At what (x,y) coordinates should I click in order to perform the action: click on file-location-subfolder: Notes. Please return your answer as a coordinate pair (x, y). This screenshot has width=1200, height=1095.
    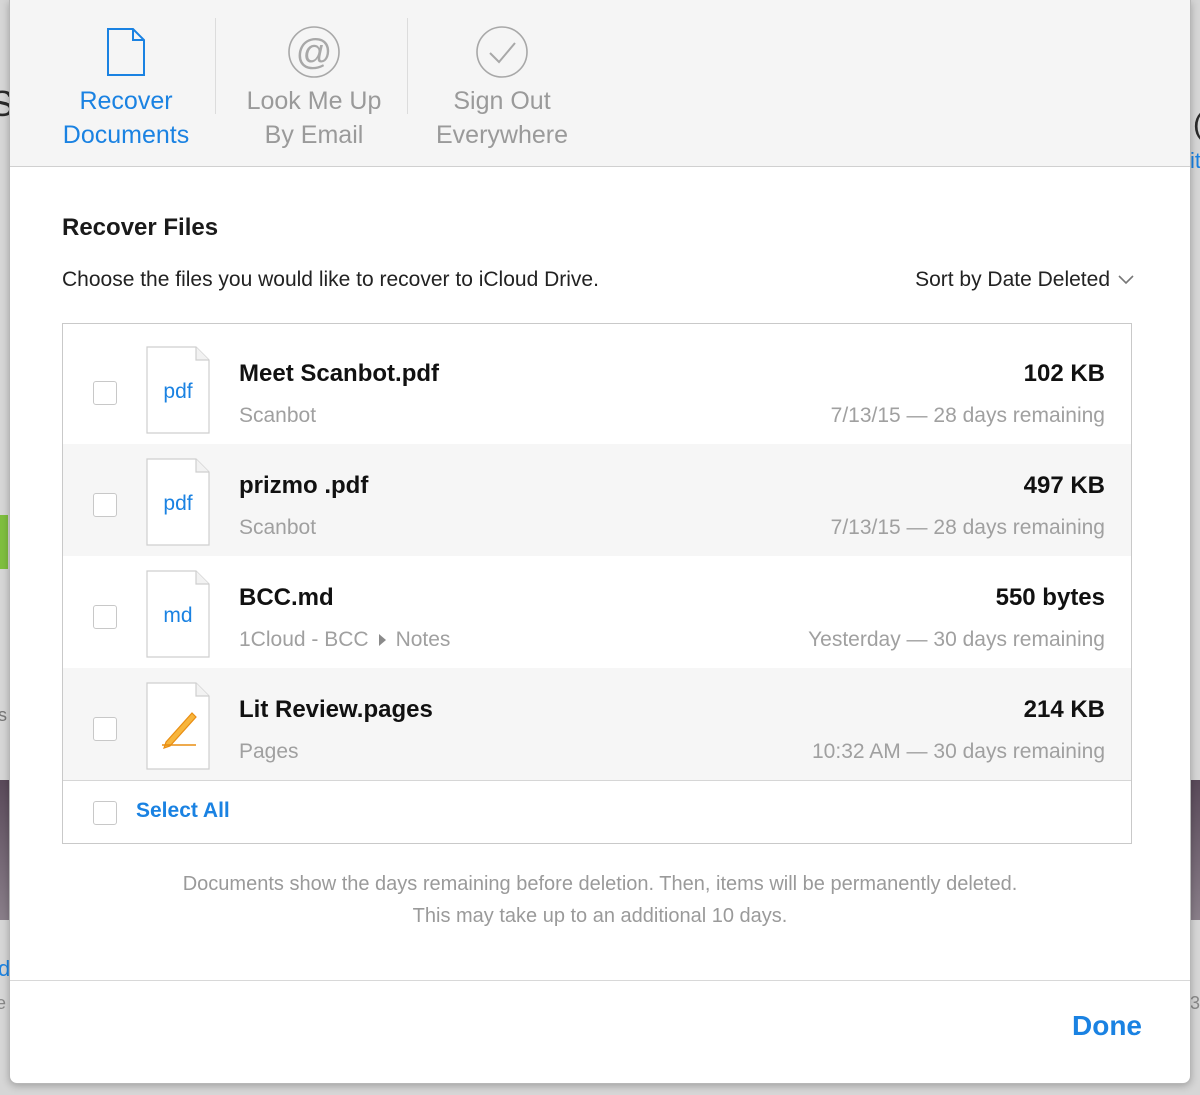
    Looking at the image, I should click on (423, 639).